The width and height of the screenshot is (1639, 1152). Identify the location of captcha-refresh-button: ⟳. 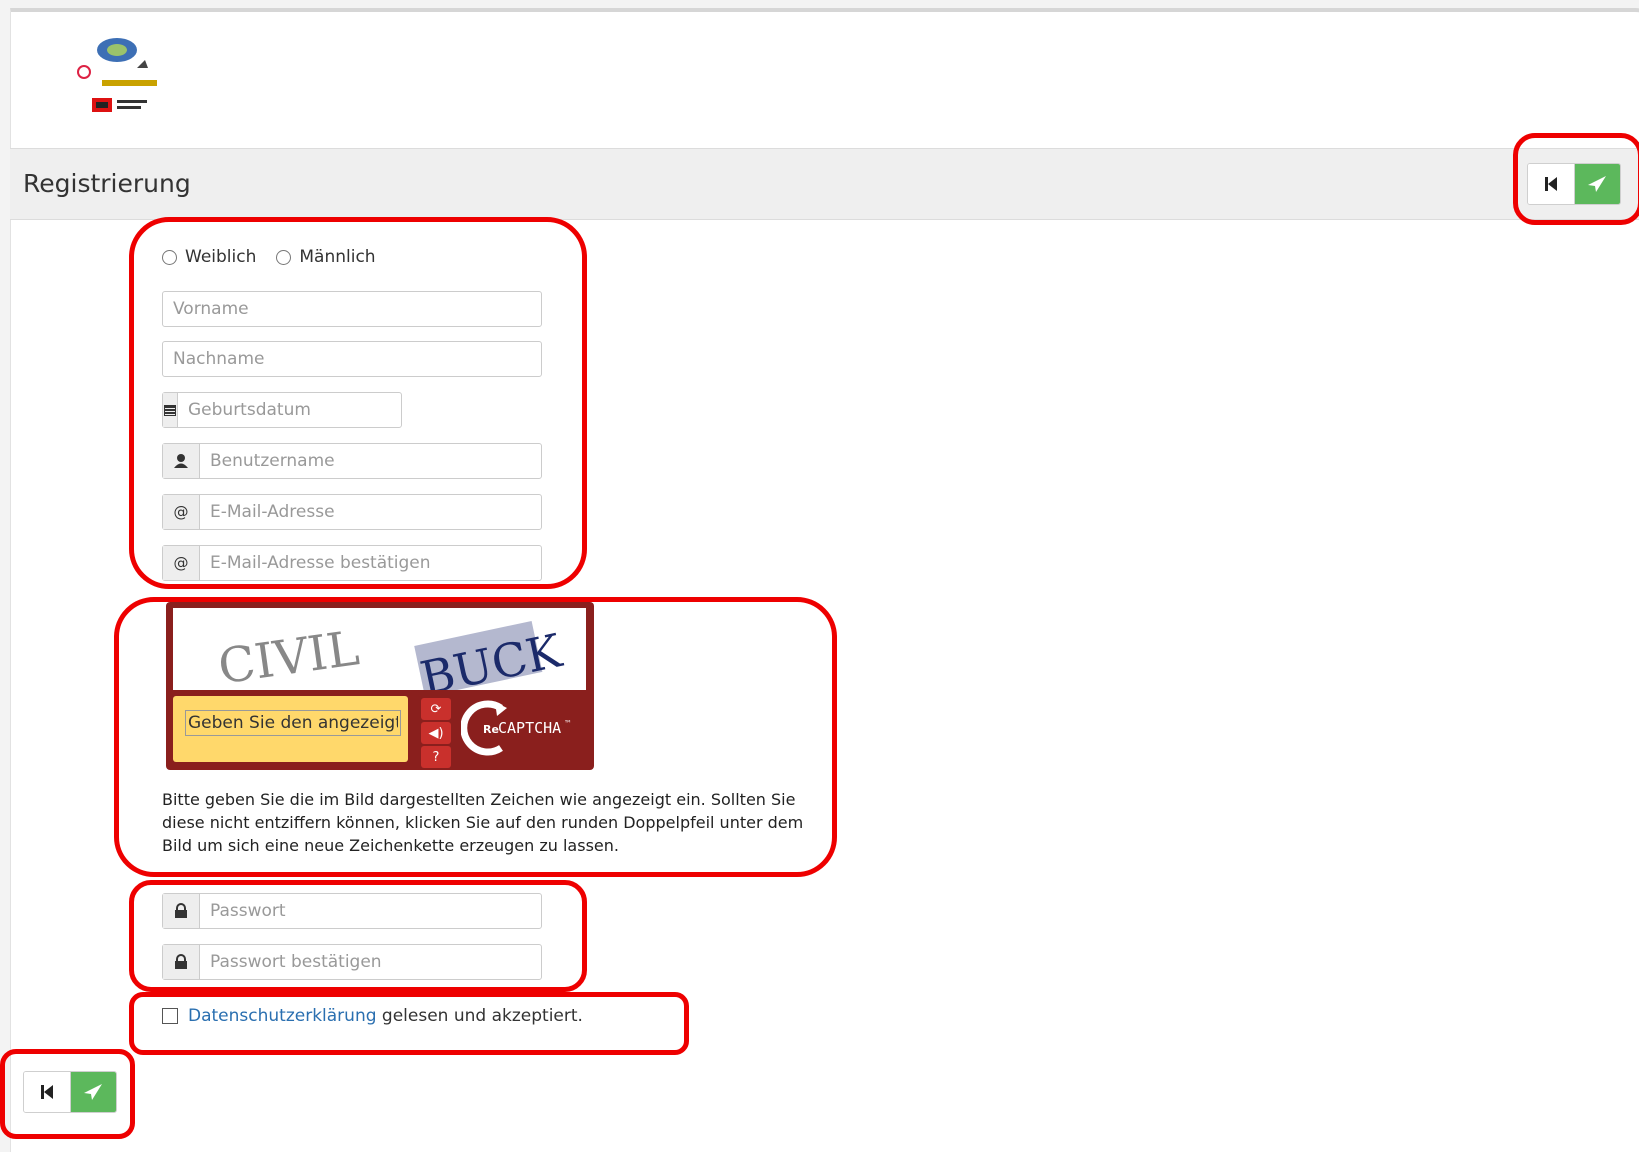
(436, 709).